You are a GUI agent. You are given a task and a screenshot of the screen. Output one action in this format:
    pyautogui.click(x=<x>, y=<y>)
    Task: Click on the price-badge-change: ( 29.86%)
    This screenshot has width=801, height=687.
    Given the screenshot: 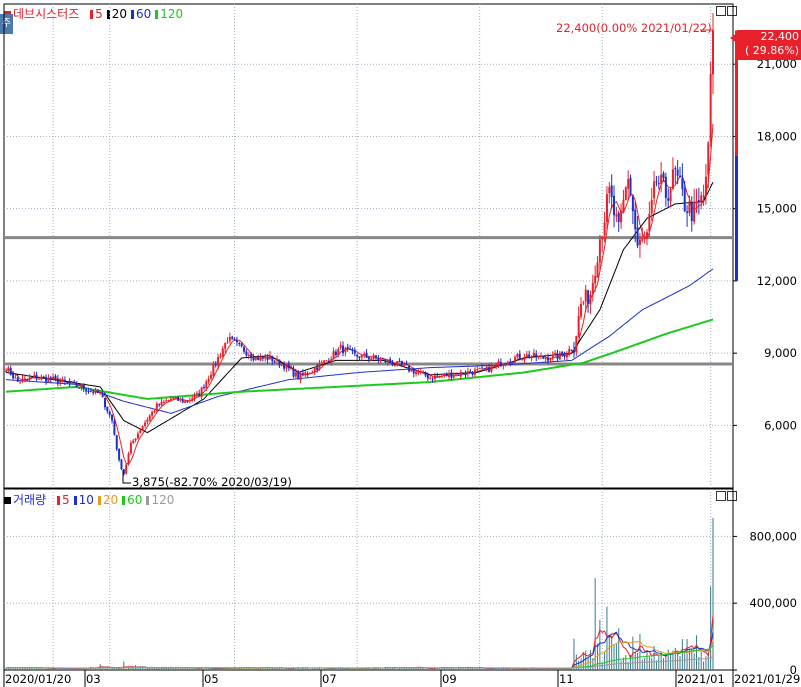 What is the action you would take?
    pyautogui.click(x=771, y=50)
    